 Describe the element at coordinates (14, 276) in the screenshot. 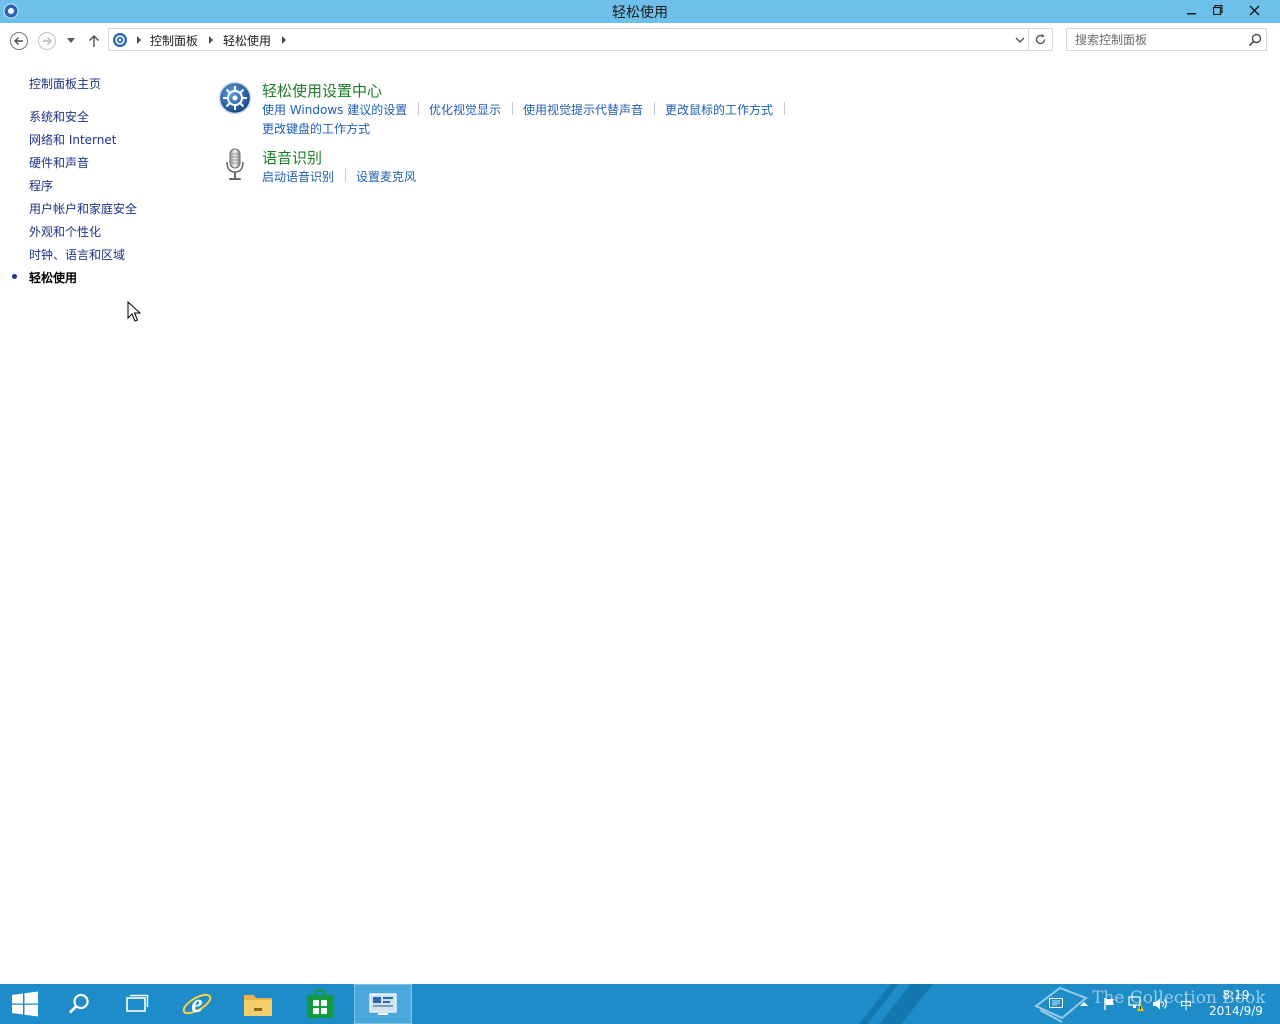

I see `current-item-bullet` at that location.